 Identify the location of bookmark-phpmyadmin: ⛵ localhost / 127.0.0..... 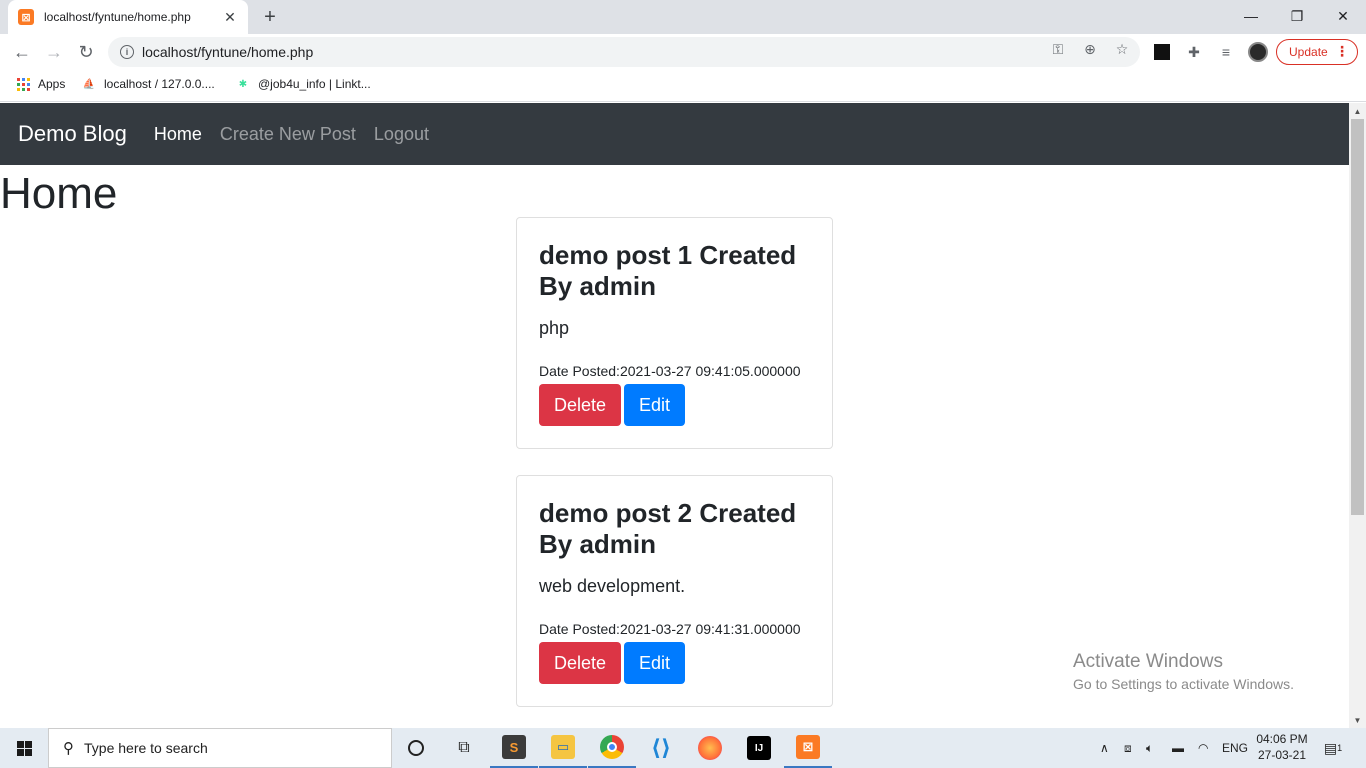
(148, 84).